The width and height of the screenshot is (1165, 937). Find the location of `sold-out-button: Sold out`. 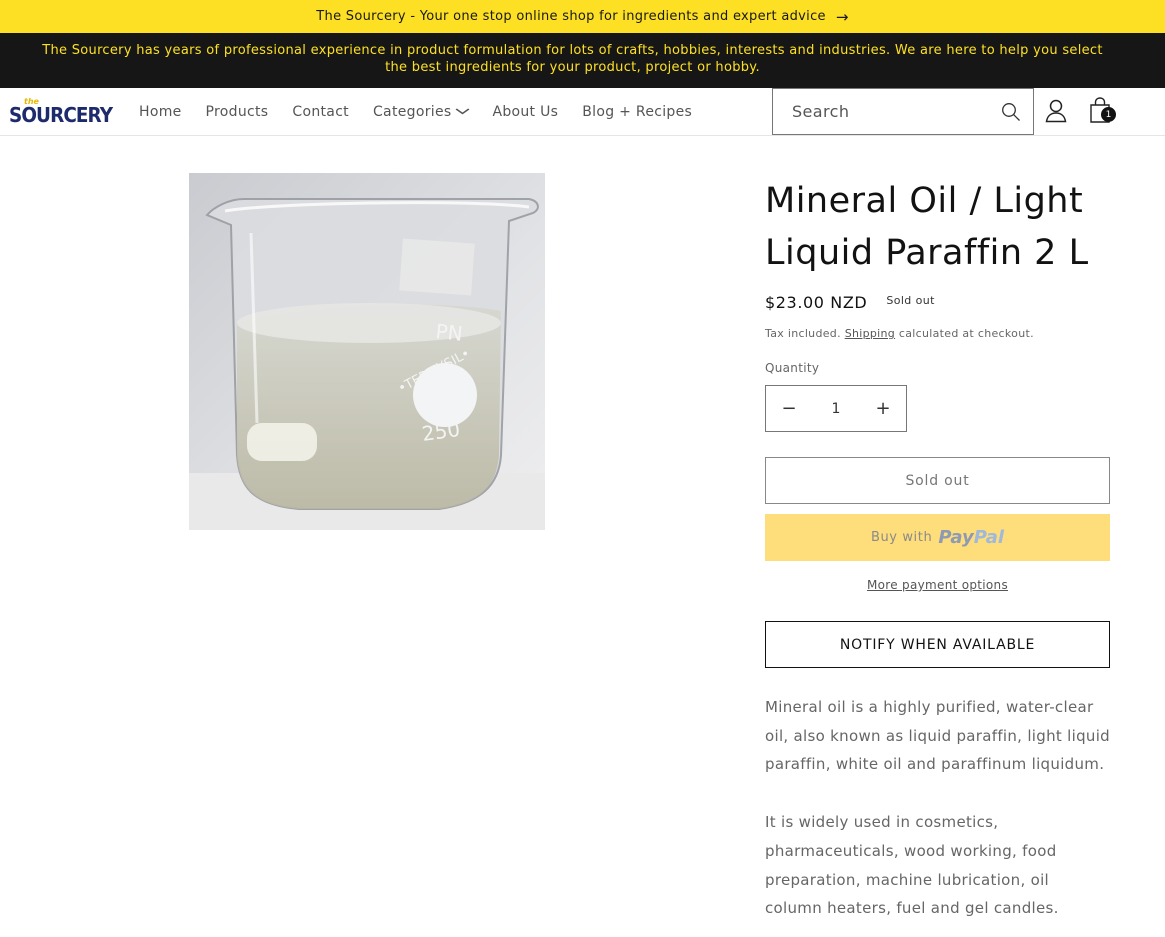

sold-out-button: Sold out is located at coordinates (937, 480).